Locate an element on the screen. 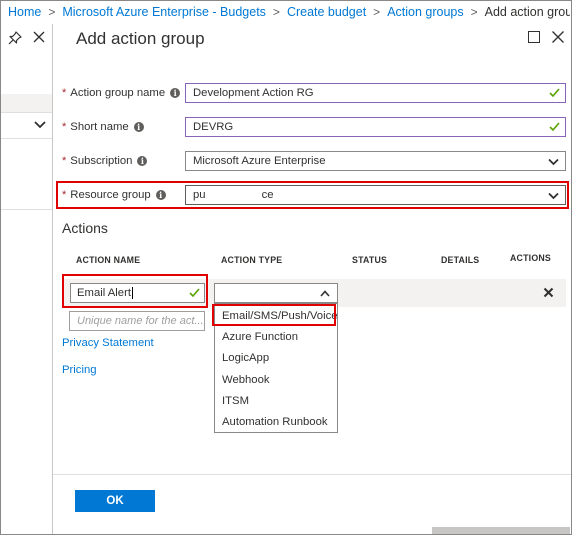 The width and height of the screenshot is (572, 535). action-group-name-label: Action group name is located at coordinates (118, 93).